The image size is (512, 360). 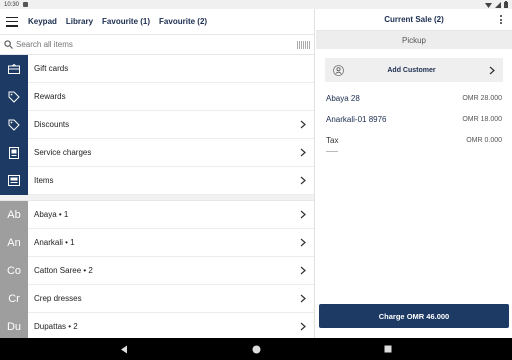 I want to click on pickup-button: Pickup, so click(x=414, y=40).